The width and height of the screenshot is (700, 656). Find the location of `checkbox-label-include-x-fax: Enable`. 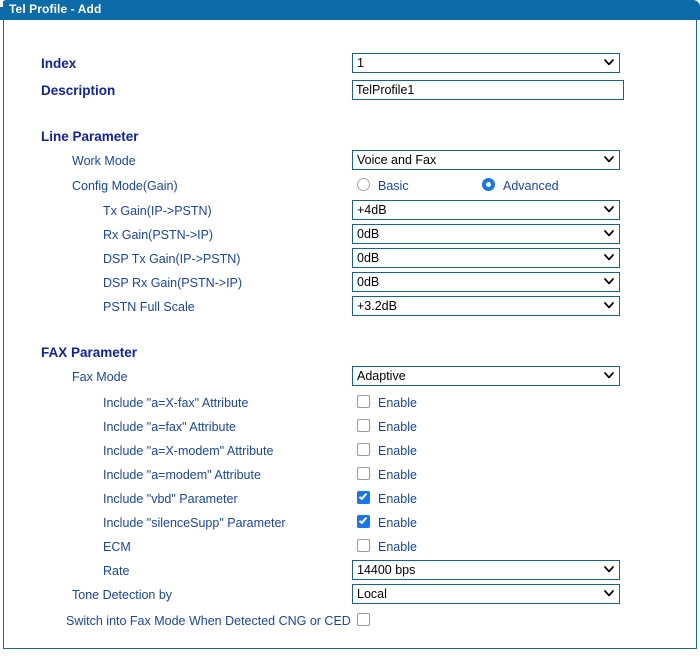

checkbox-label-include-x-fax: Enable is located at coordinates (397, 403).